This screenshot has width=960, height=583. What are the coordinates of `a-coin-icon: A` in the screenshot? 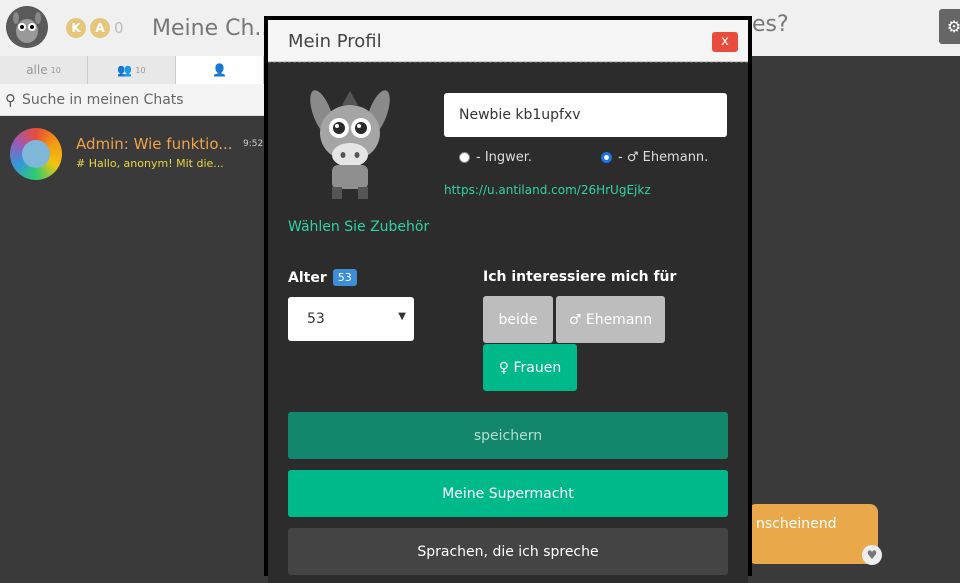 It's located at (100, 28).